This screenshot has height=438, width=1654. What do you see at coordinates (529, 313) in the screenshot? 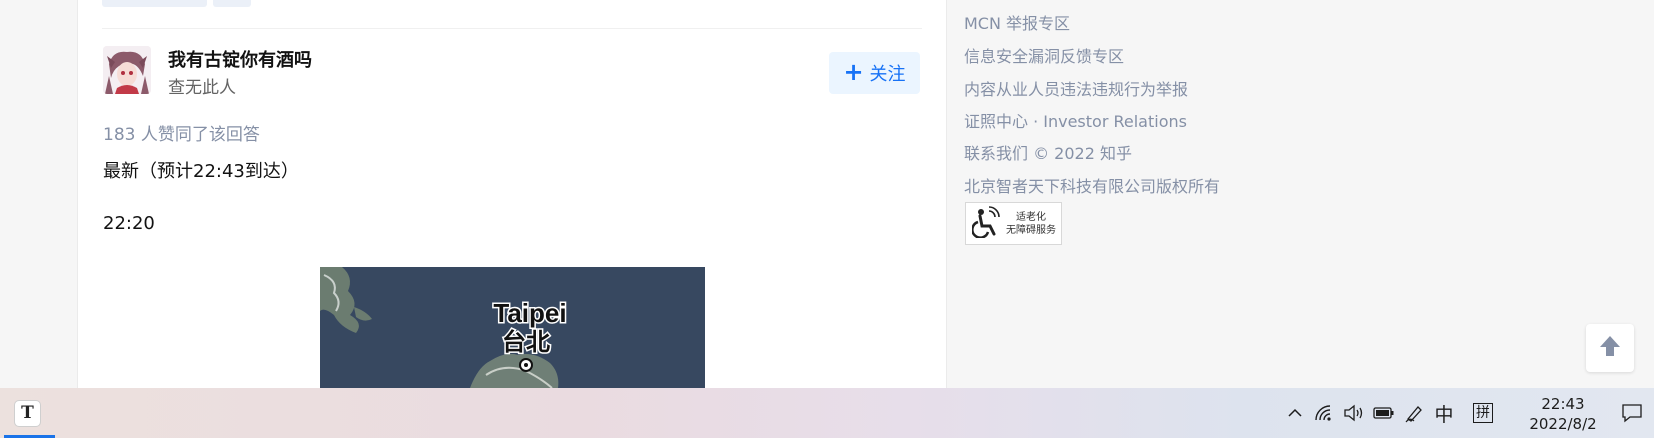
I see `map-label-en: Taipei` at bounding box center [529, 313].